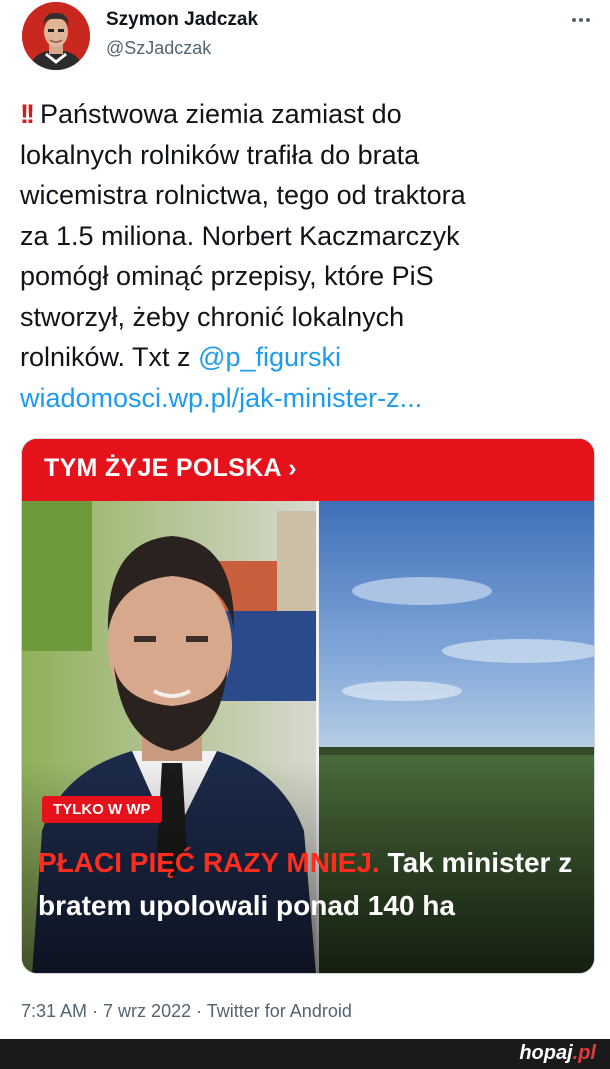 The width and height of the screenshot is (610, 1069). Describe the element at coordinates (305, 40) in the screenshot. I see `tweet-header: Szymon Jadczak @SzJadczak` at that location.